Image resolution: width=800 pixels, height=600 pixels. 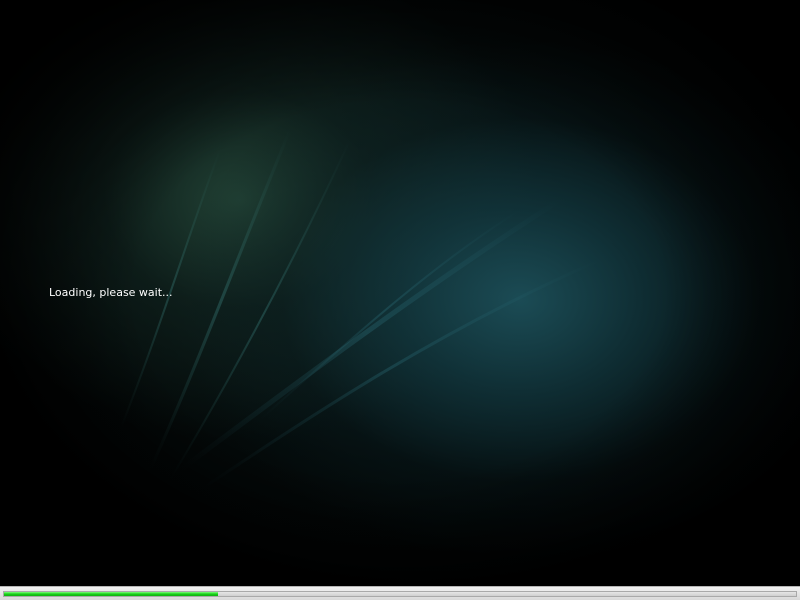 I want to click on progress-fill, so click(x=111, y=594).